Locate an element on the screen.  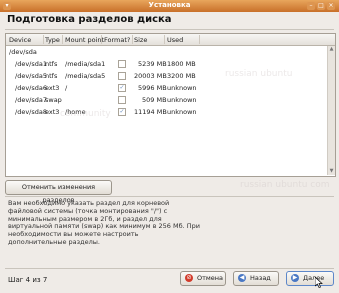
column-mount-point: Mount point is located at coordinates (84, 40).